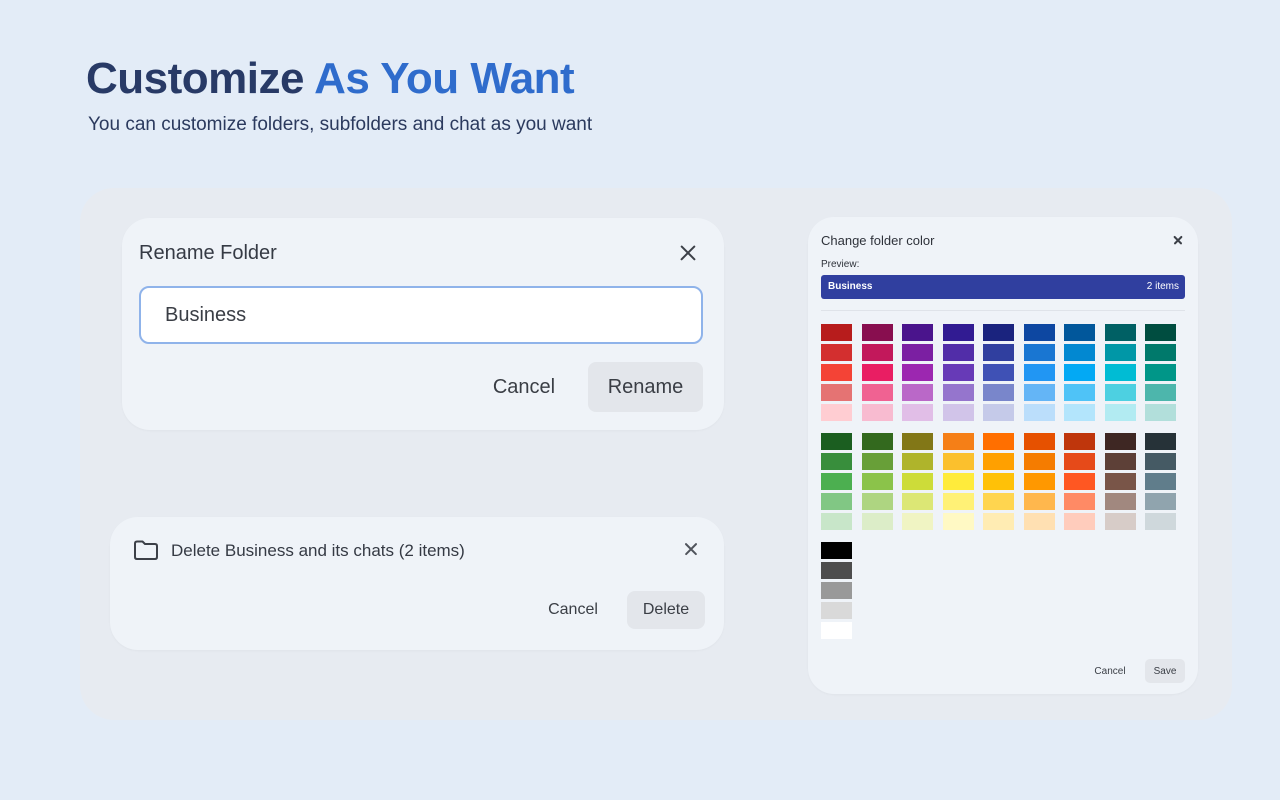 This screenshot has height=800, width=1280. Describe the element at coordinates (573, 610) in the screenshot. I see `delete-cancel-button: Cancel` at that location.